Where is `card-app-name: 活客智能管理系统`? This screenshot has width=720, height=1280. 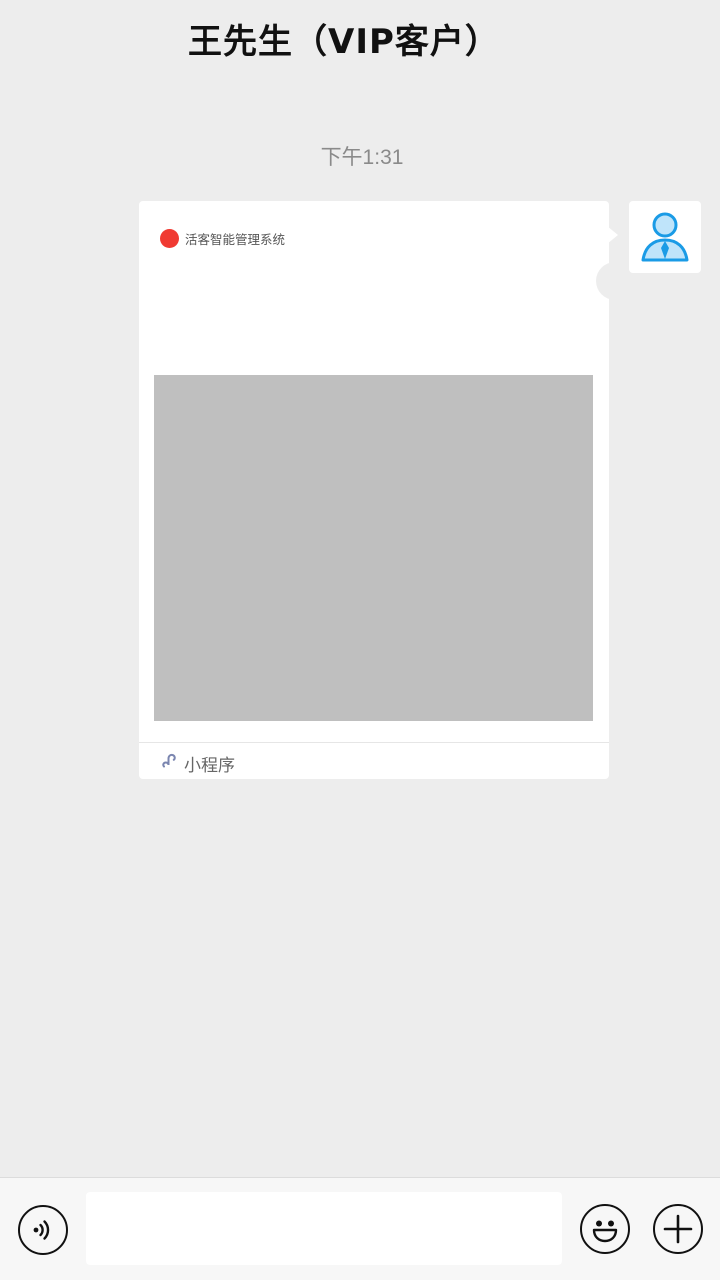
card-app-name: 活客智能管理系统 is located at coordinates (235, 239).